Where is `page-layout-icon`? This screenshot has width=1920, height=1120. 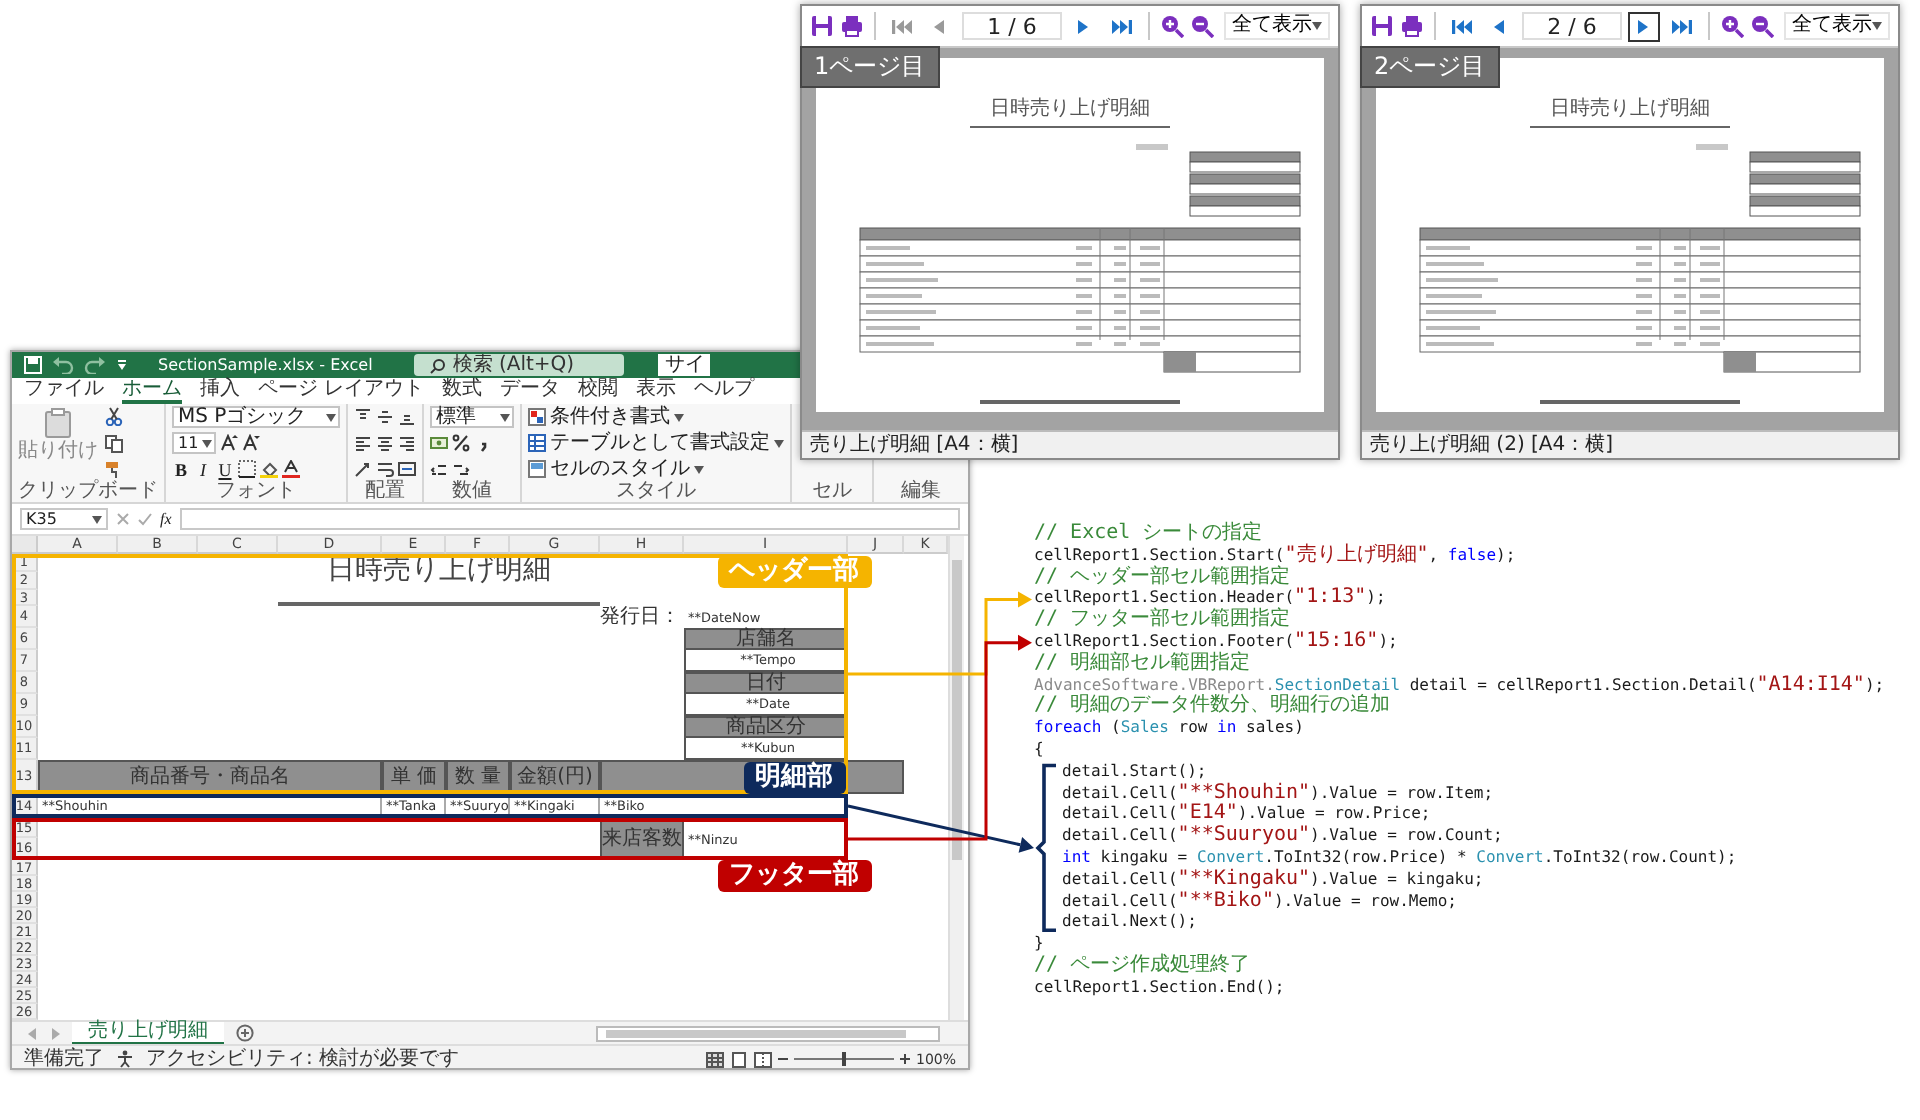
page-layout-icon is located at coordinates (738, 1059).